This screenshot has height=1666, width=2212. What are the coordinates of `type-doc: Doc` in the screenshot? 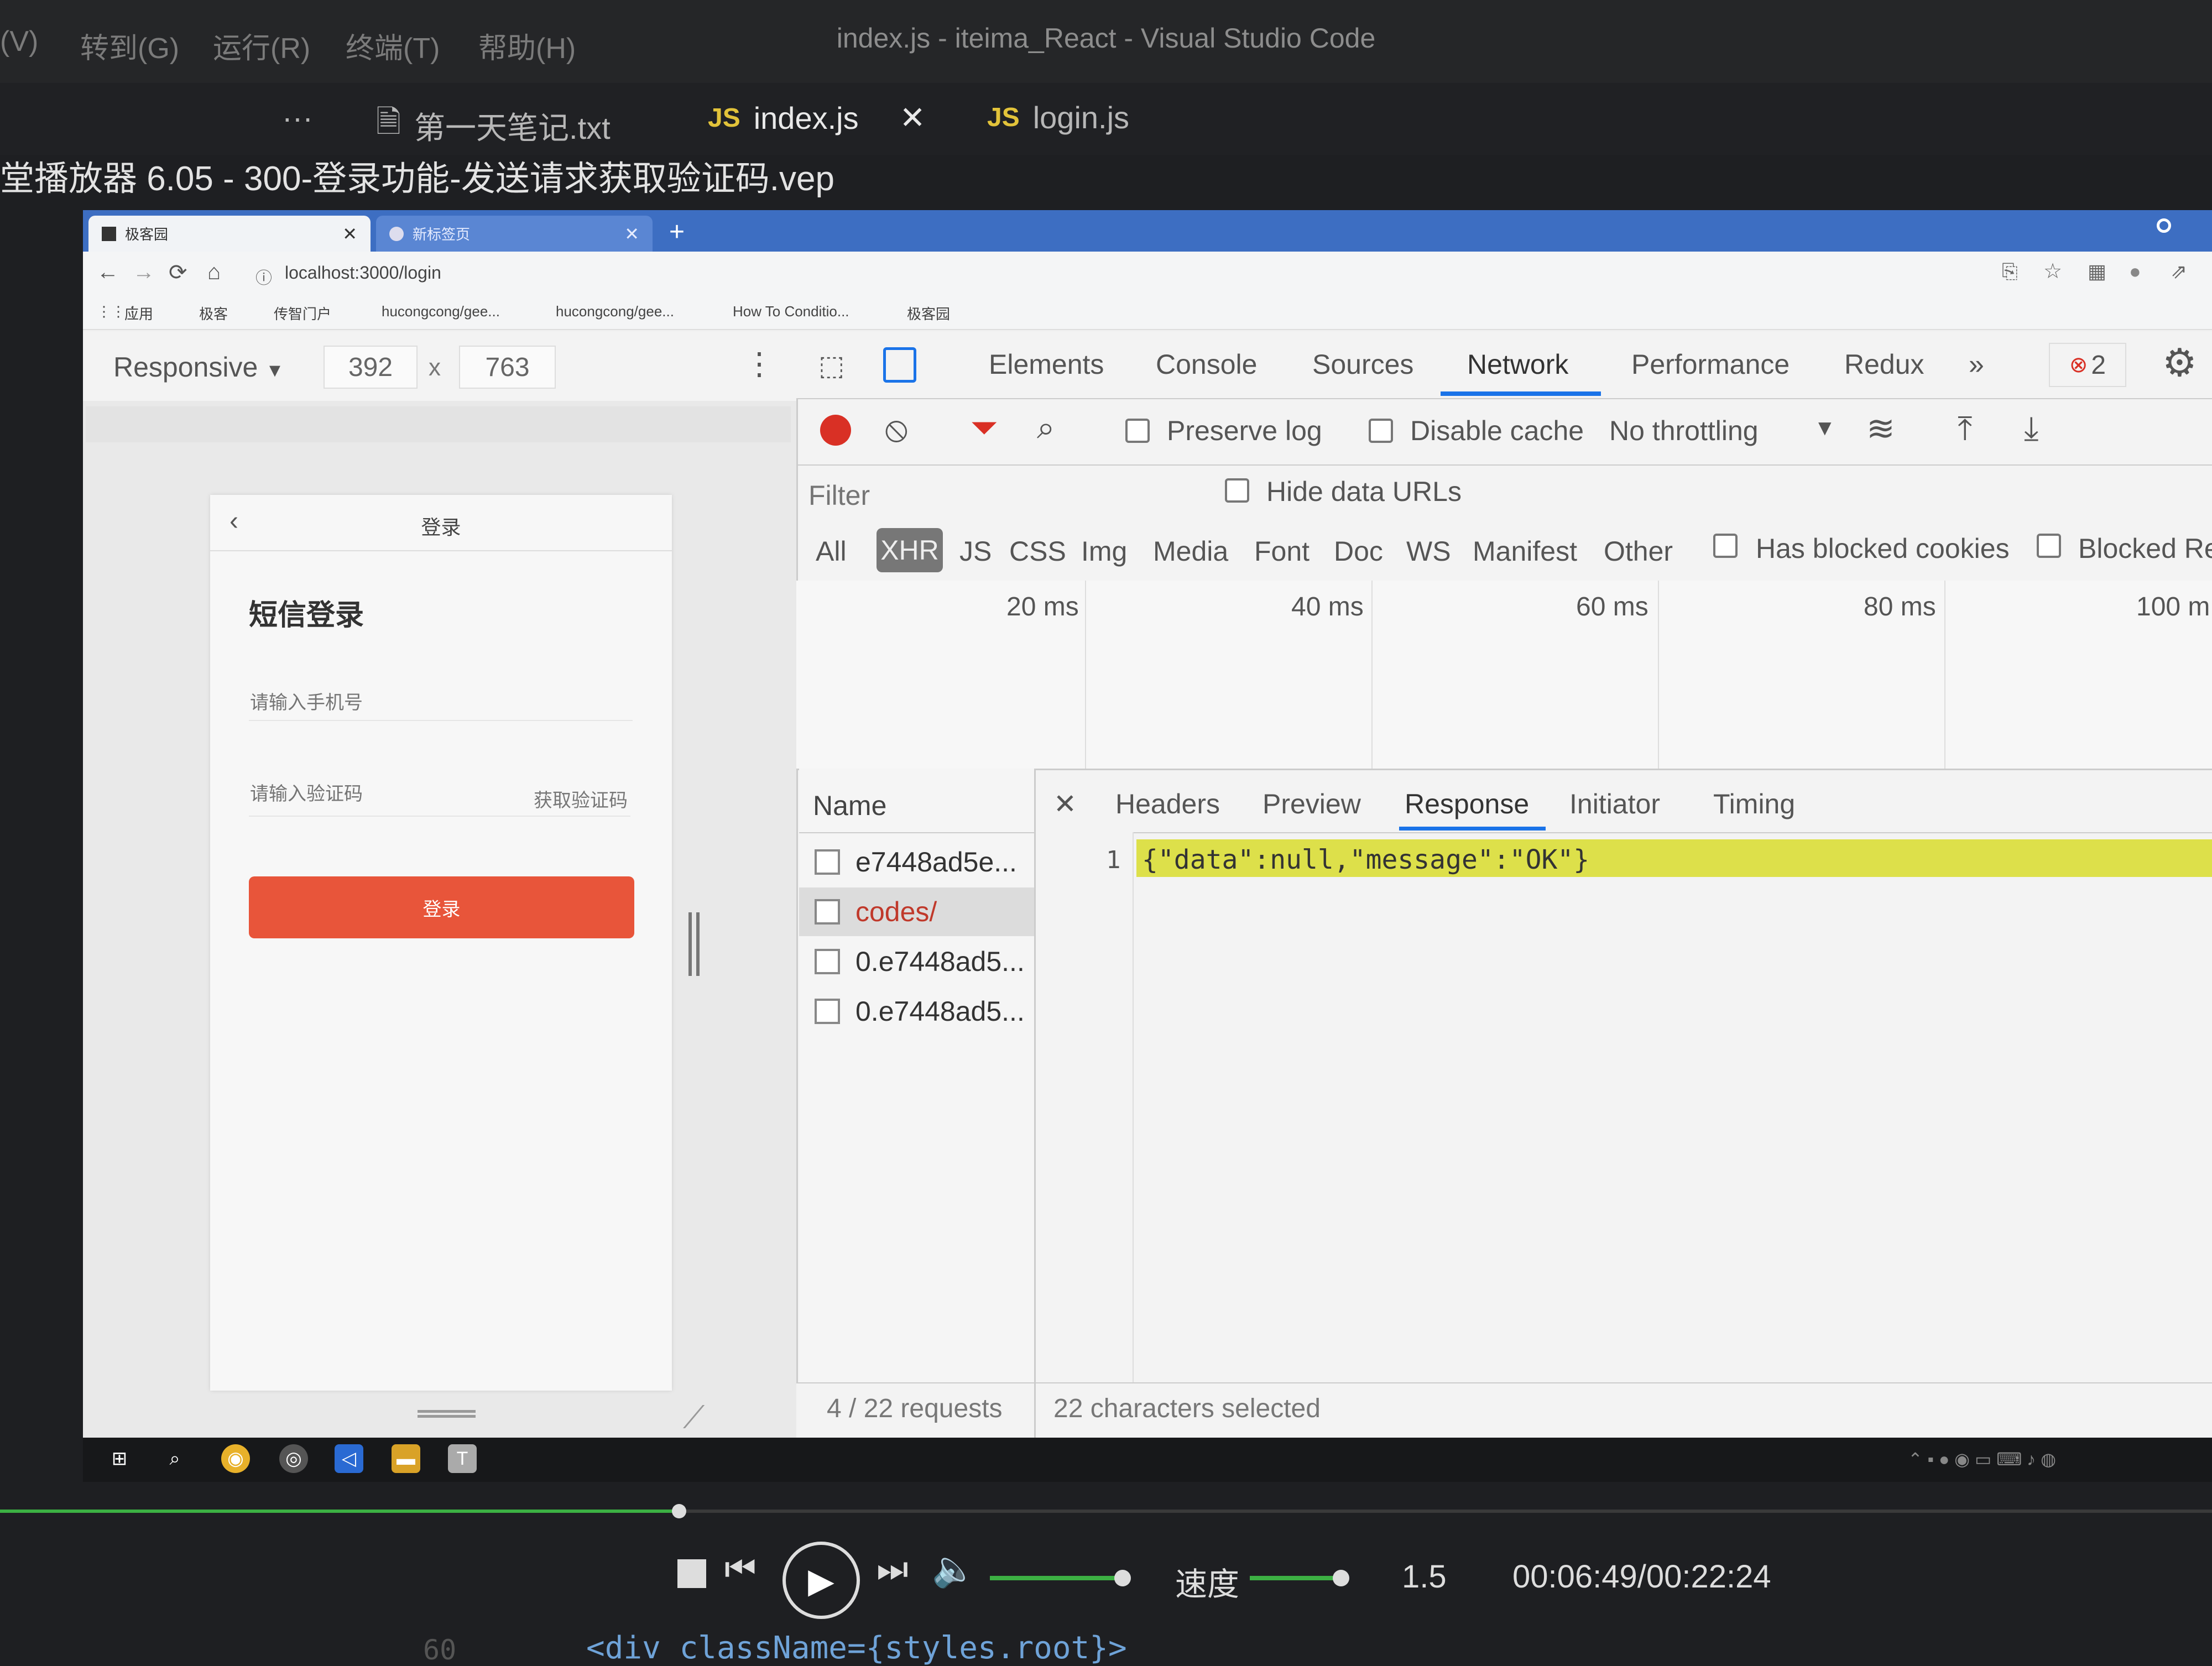 It's located at (1359, 551).